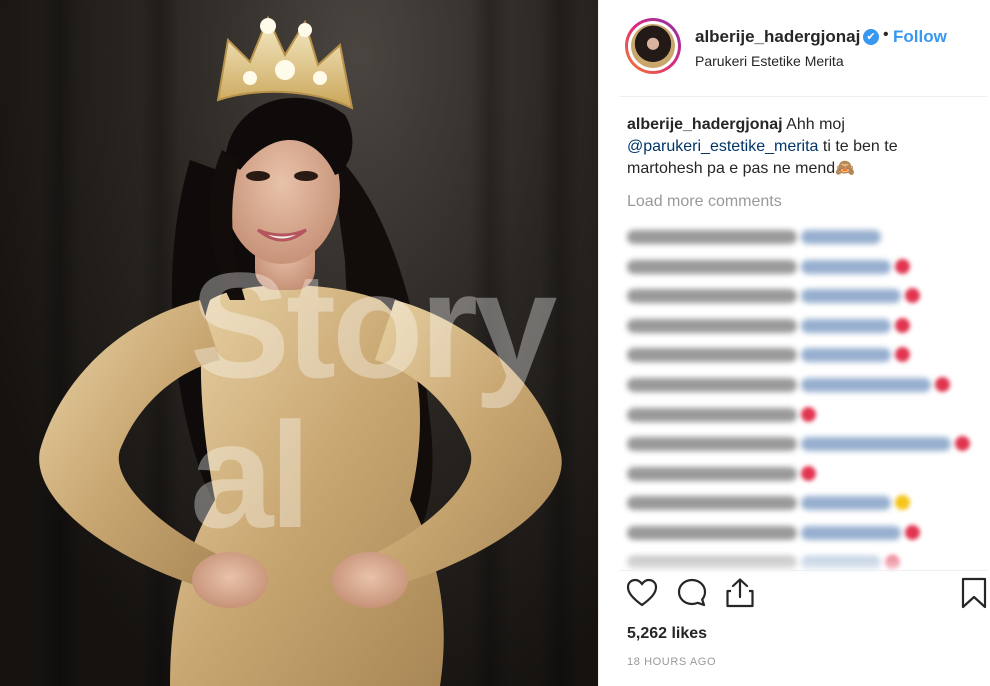  Describe the element at coordinates (920, 37) in the screenshot. I see `follow-button: Follow` at that location.